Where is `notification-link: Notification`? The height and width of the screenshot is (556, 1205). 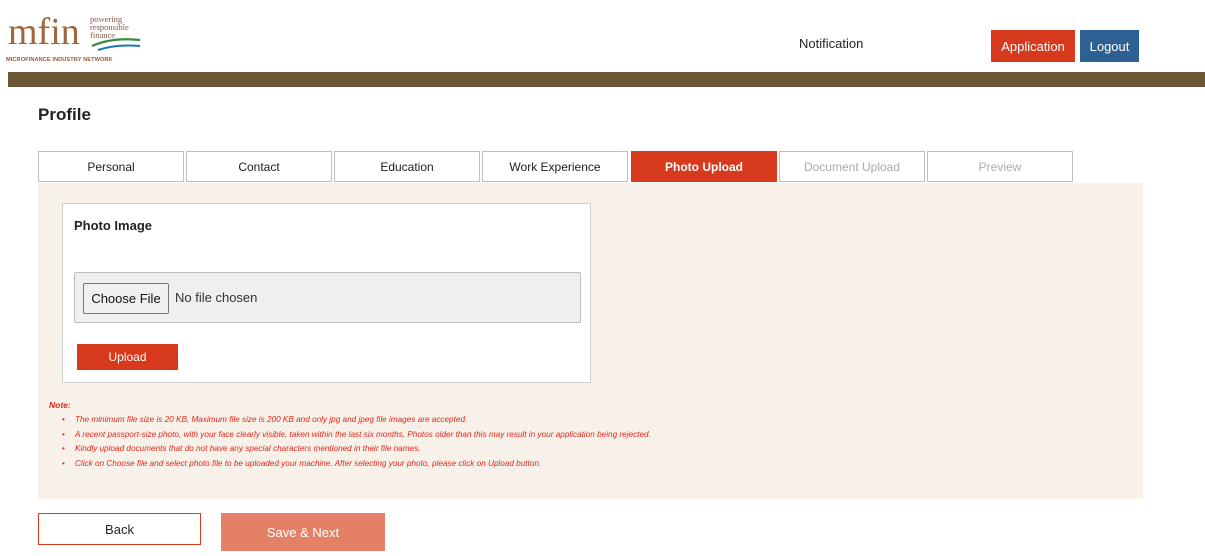 notification-link: Notification is located at coordinates (831, 43).